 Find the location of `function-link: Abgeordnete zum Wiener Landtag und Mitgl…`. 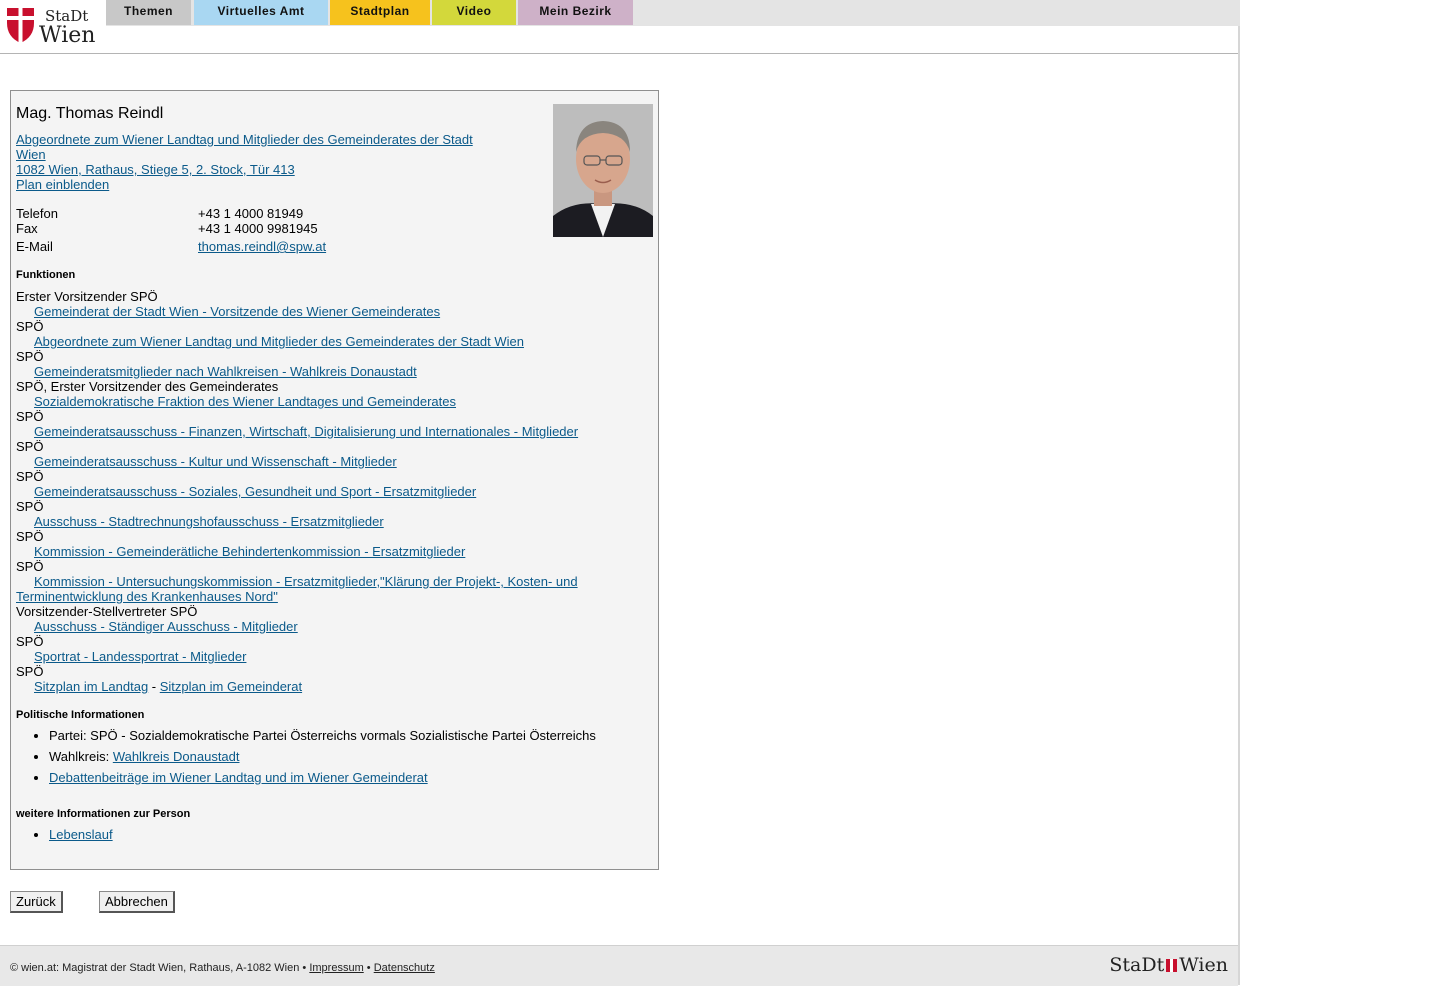

function-link: Abgeordnete zum Wiener Landtag und Mitgl… is located at coordinates (316, 341).